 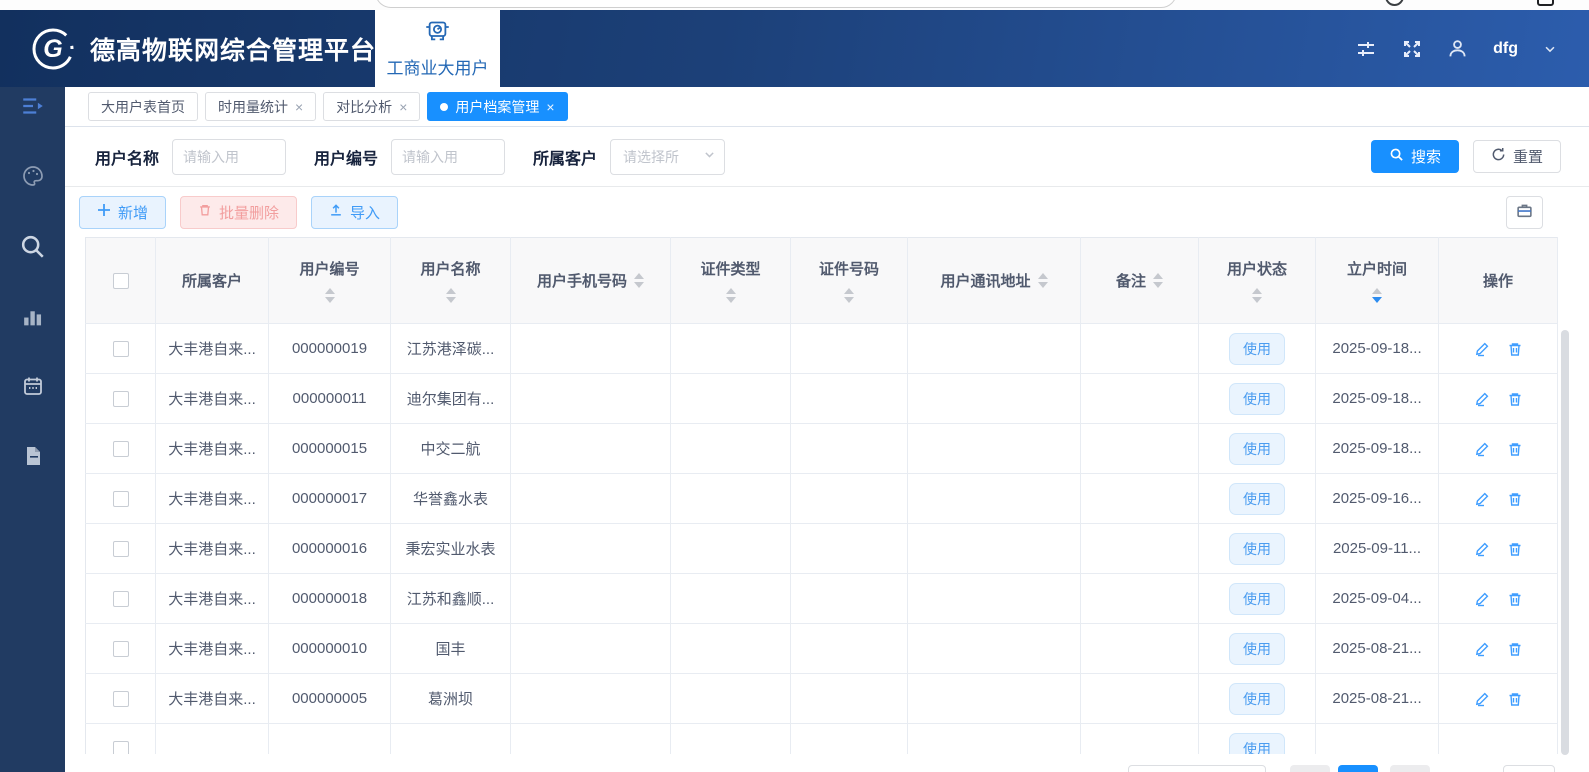 What do you see at coordinates (33, 176) in the screenshot?
I see `palette-icon` at bounding box center [33, 176].